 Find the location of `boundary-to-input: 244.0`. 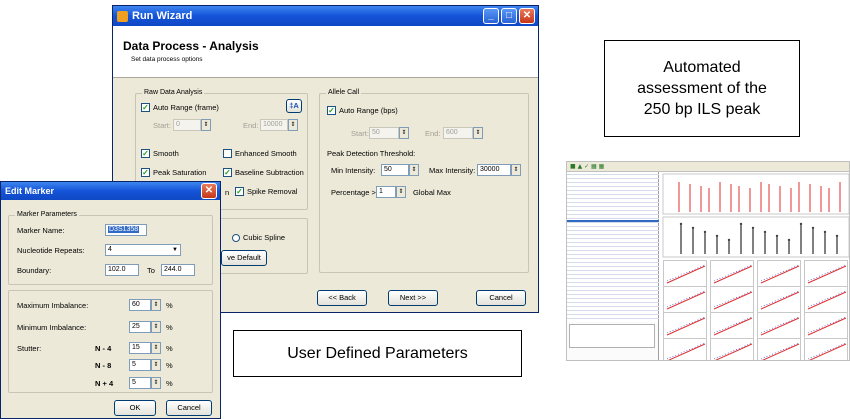

boundary-to-input: 244.0 is located at coordinates (178, 270).